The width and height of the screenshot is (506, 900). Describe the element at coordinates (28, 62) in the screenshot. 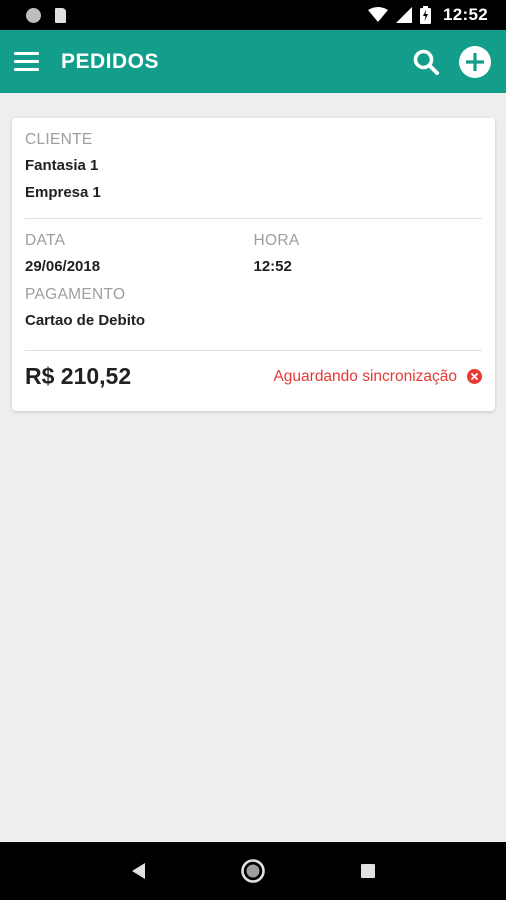

I see `menu-icon` at that location.